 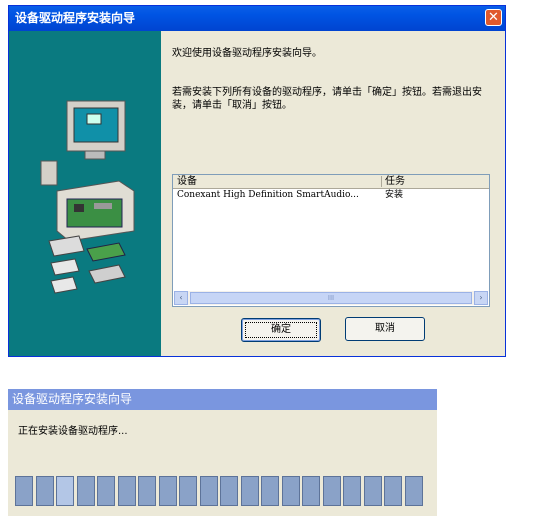 I want to click on chevron-left-icon: ‹, so click(x=181, y=297).